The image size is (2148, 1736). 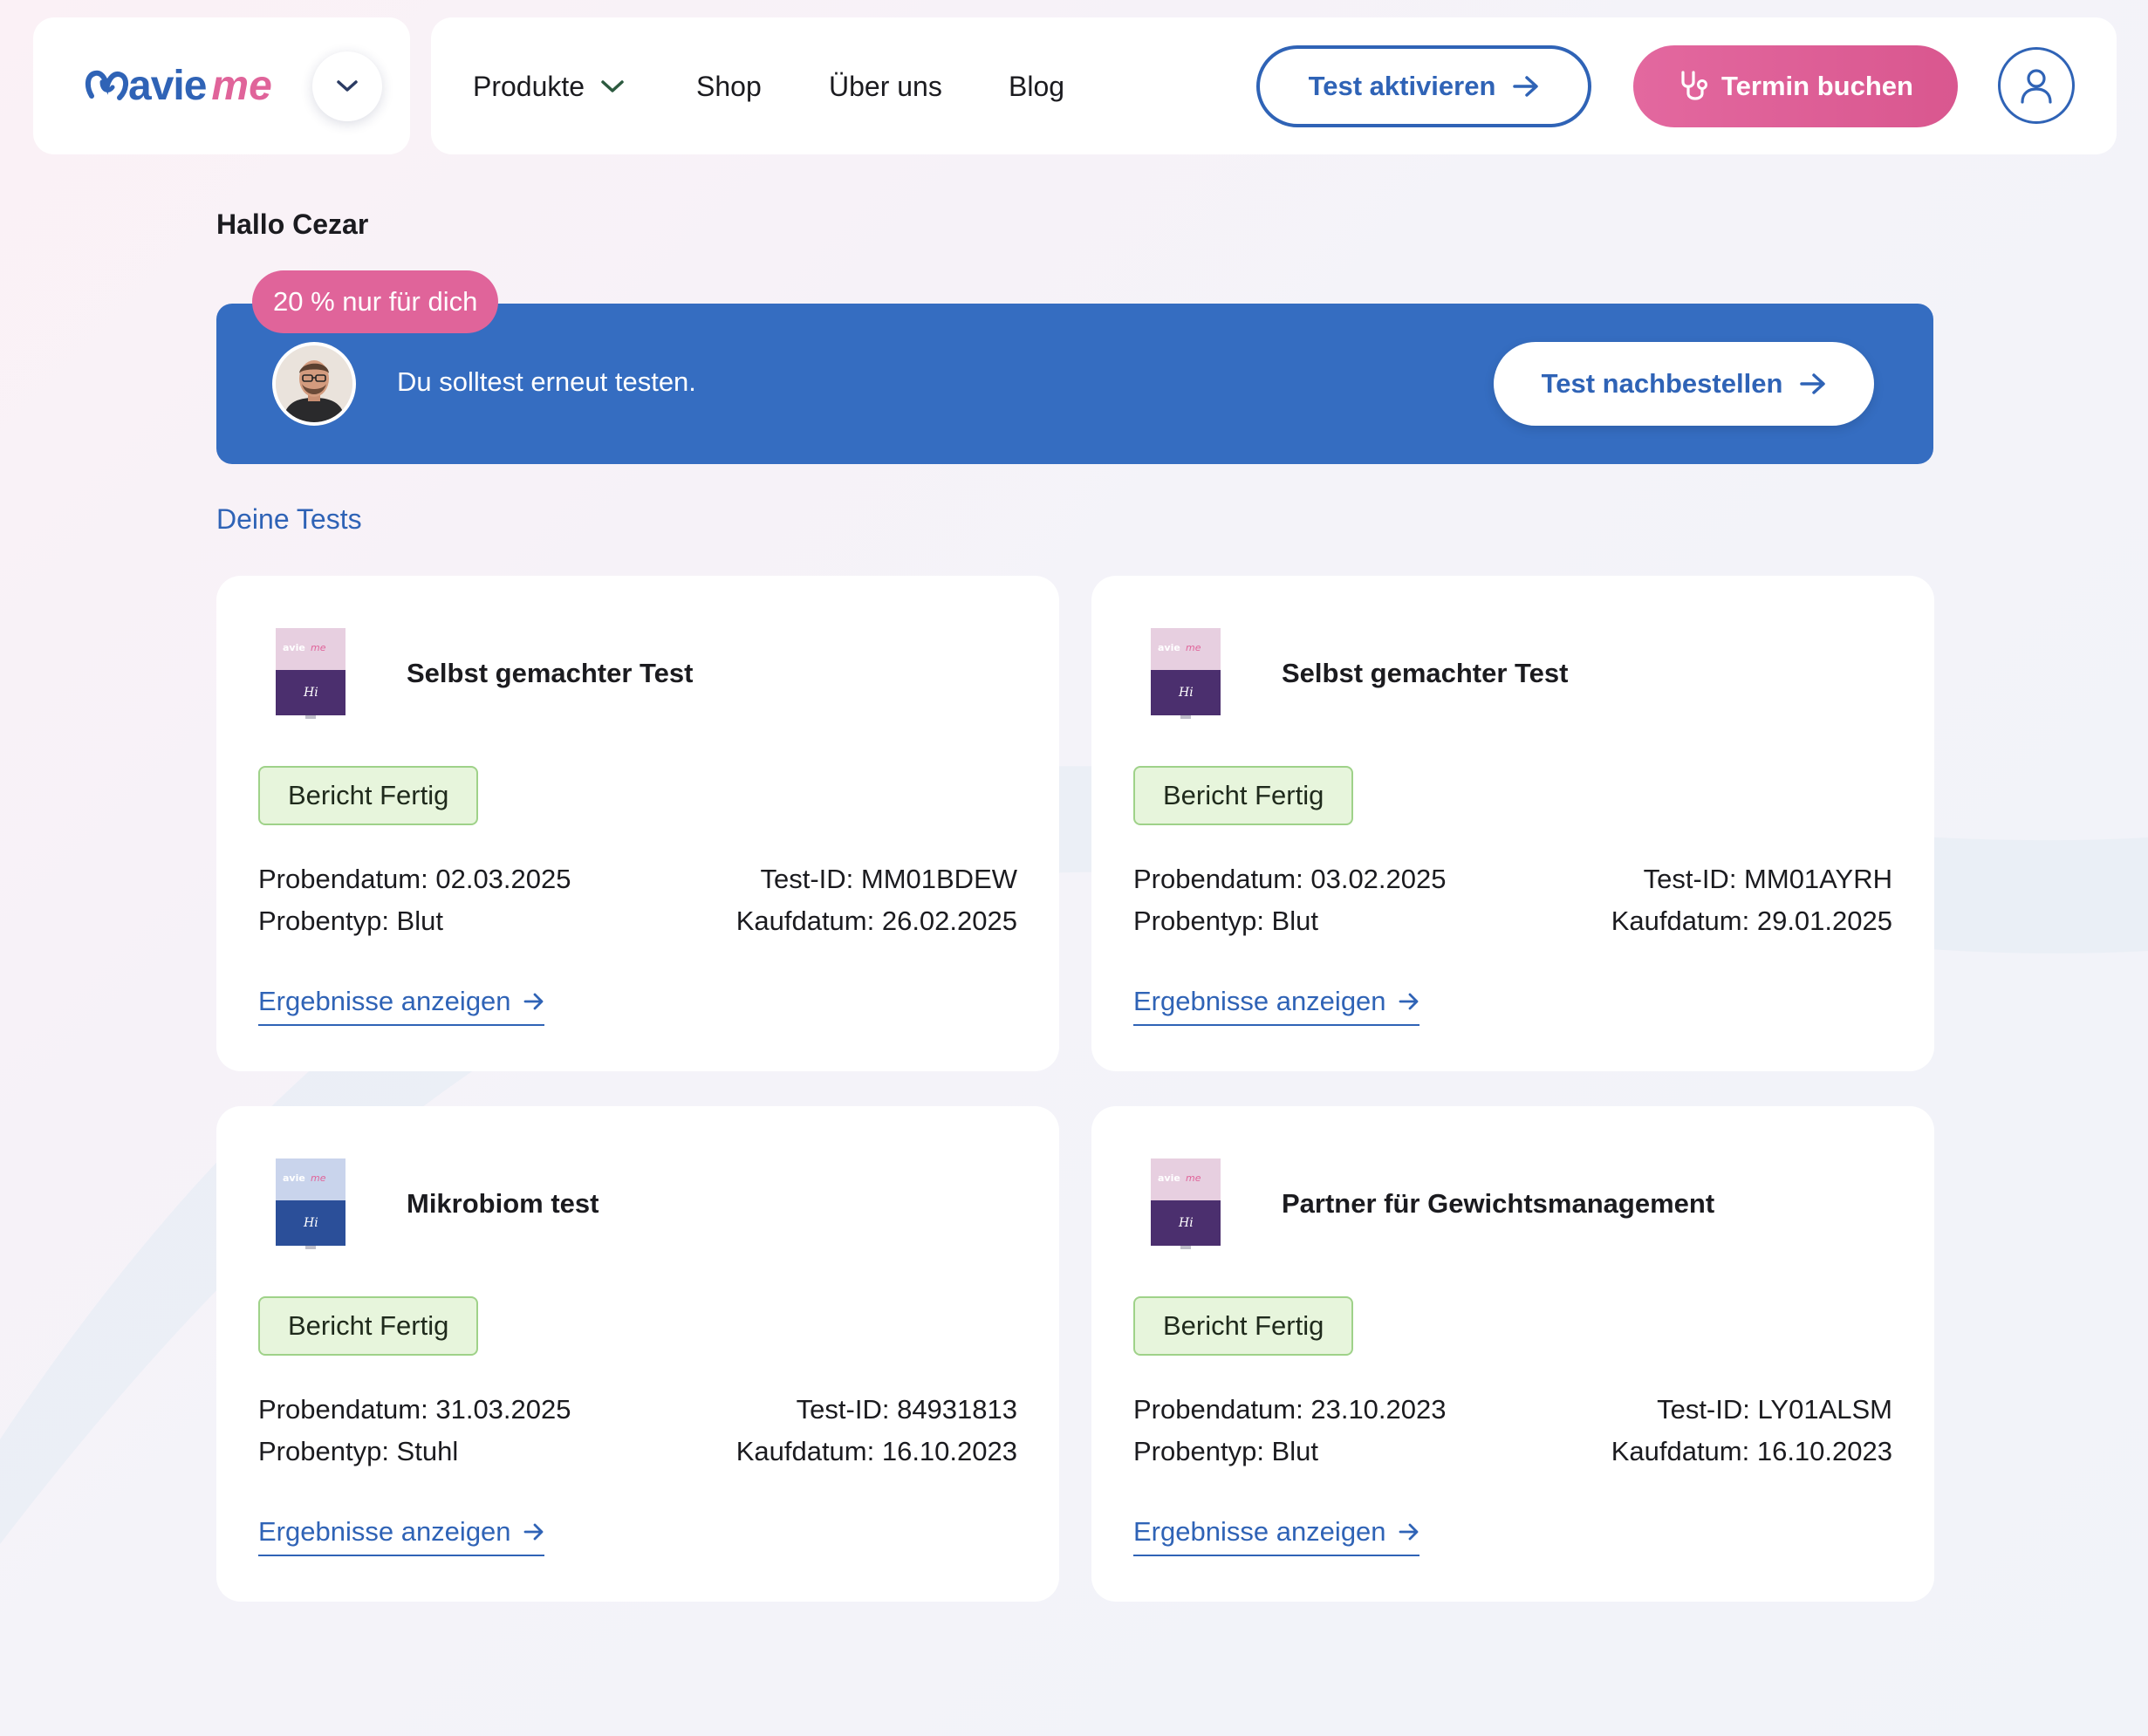 I want to click on advisor-avatar, so click(x=314, y=384).